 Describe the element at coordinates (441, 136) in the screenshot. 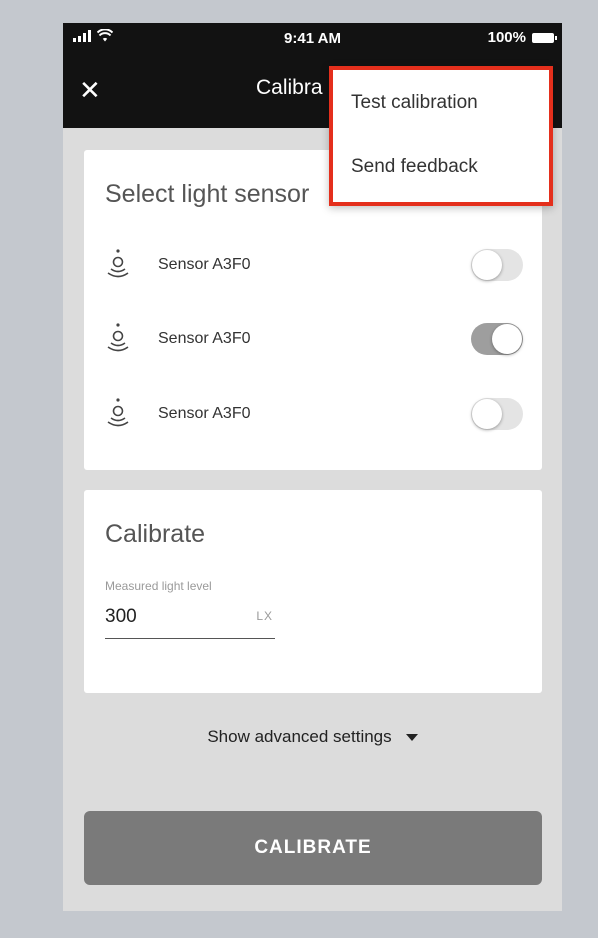

I see `overflow-menu: Test calibration Send feedback` at that location.